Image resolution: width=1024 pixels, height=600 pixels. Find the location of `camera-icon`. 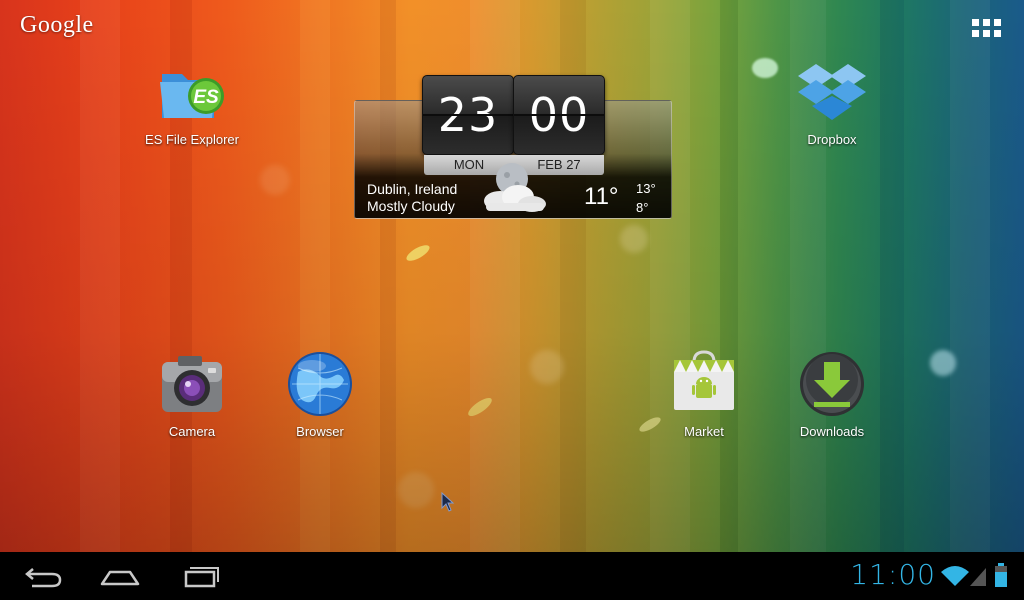

camera-icon is located at coordinates (192, 384).